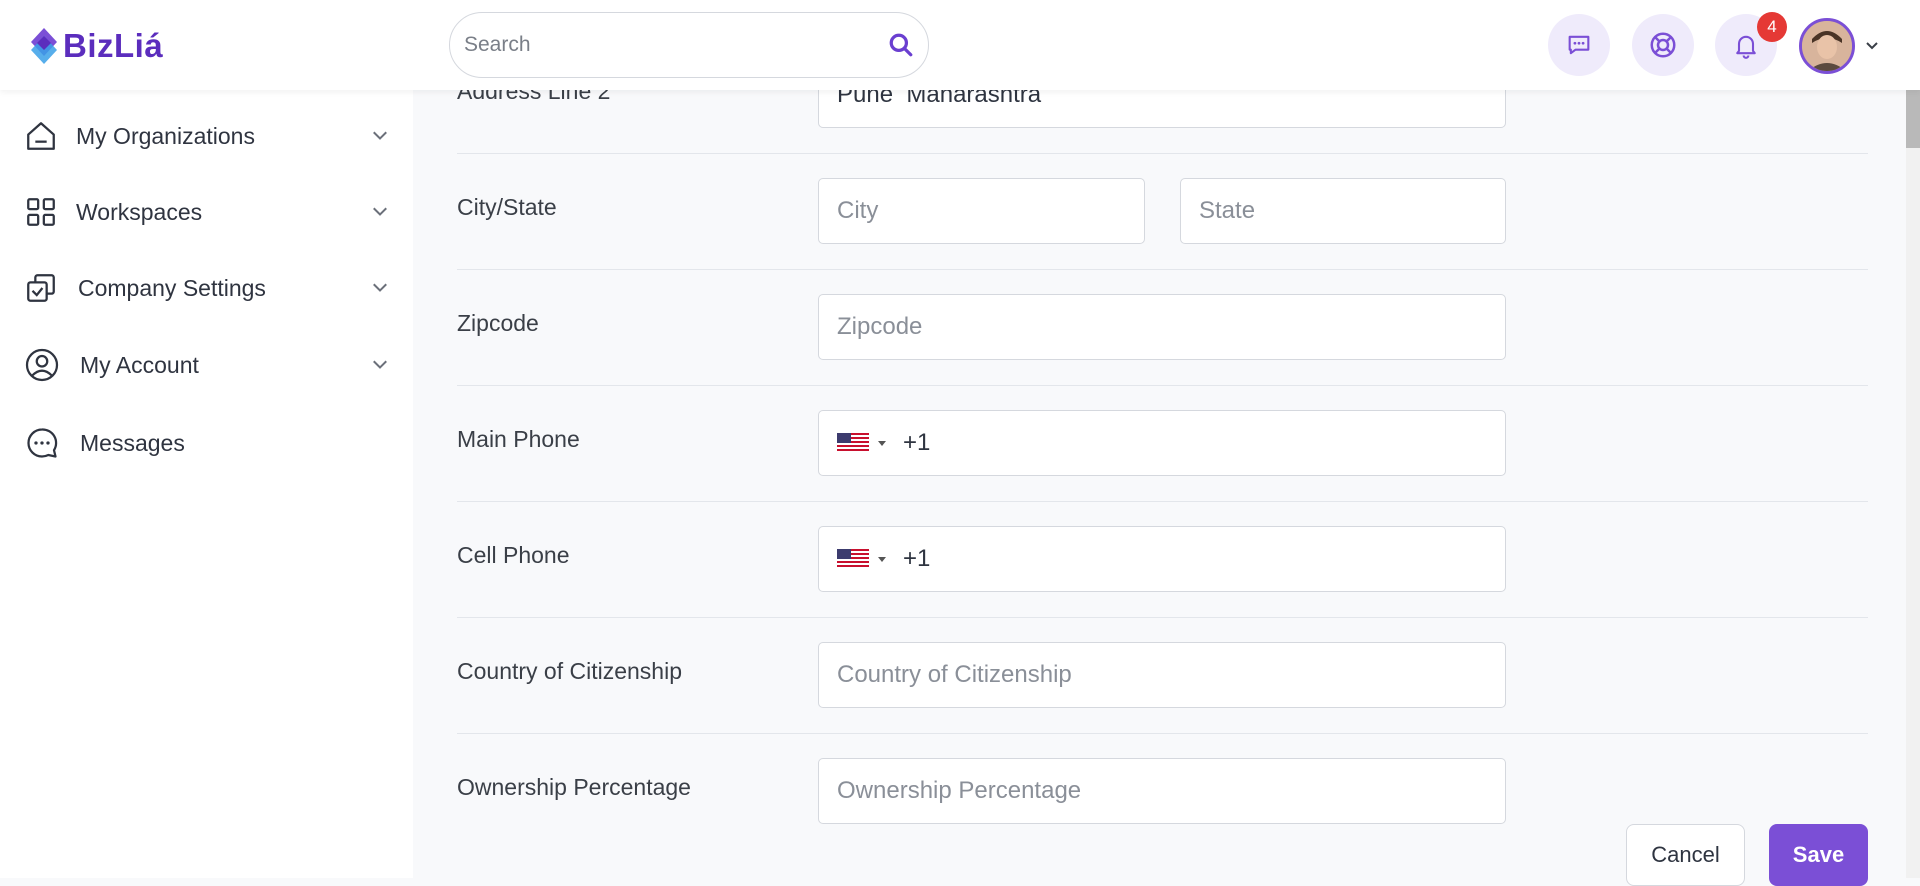 This screenshot has height=886, width=1920. I want to click on avatar, so click(1827, 46).